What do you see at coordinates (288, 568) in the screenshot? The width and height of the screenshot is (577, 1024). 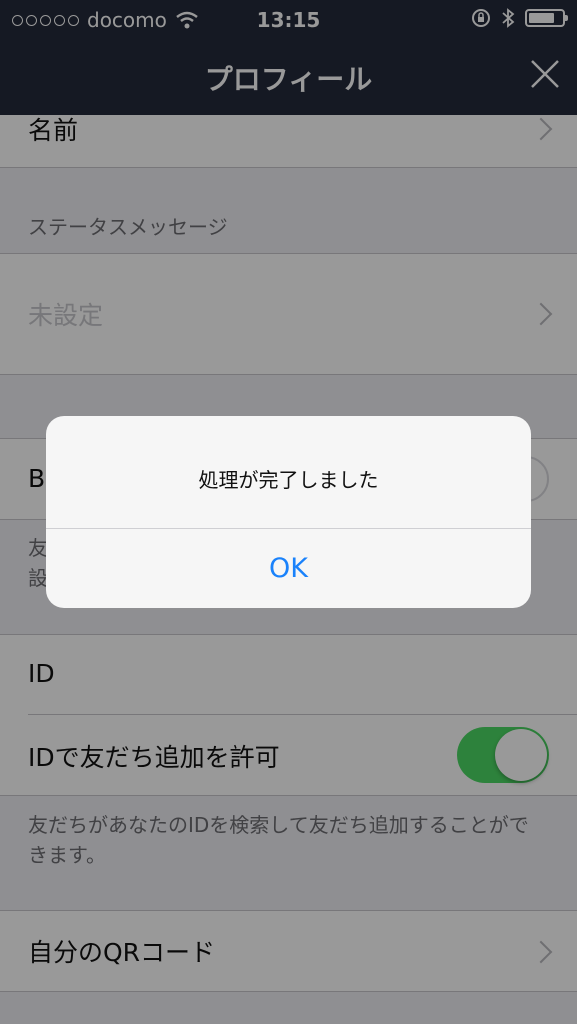 I see `ok-button: OK` at bounding box center [288, 568].